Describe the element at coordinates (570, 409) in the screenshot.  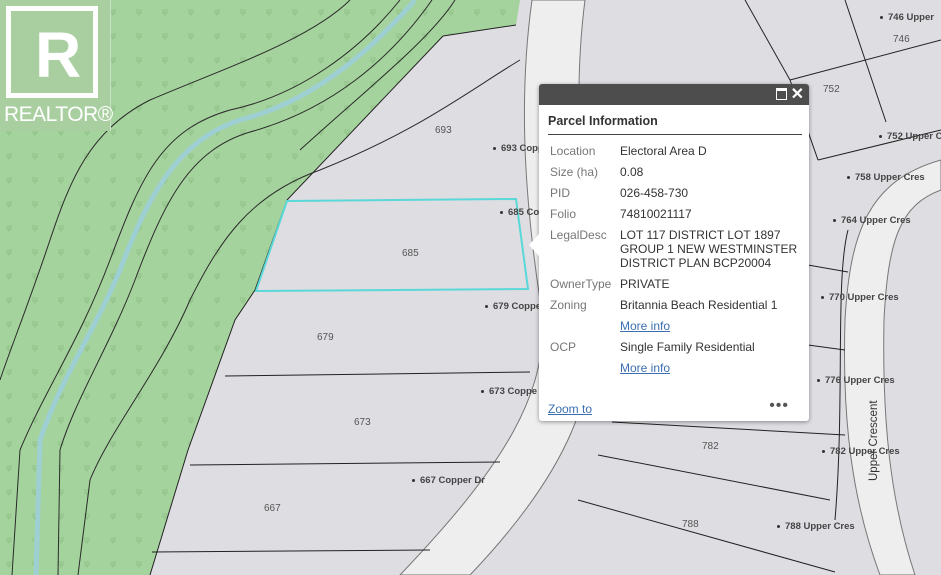
I see `zoom-to-link: Zoom to` at that location.